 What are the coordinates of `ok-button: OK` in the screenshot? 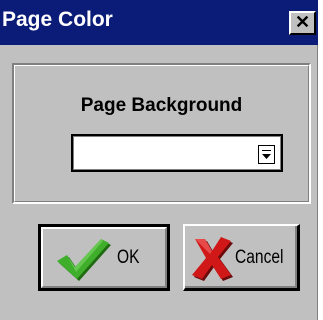 It's located at (104, 257).